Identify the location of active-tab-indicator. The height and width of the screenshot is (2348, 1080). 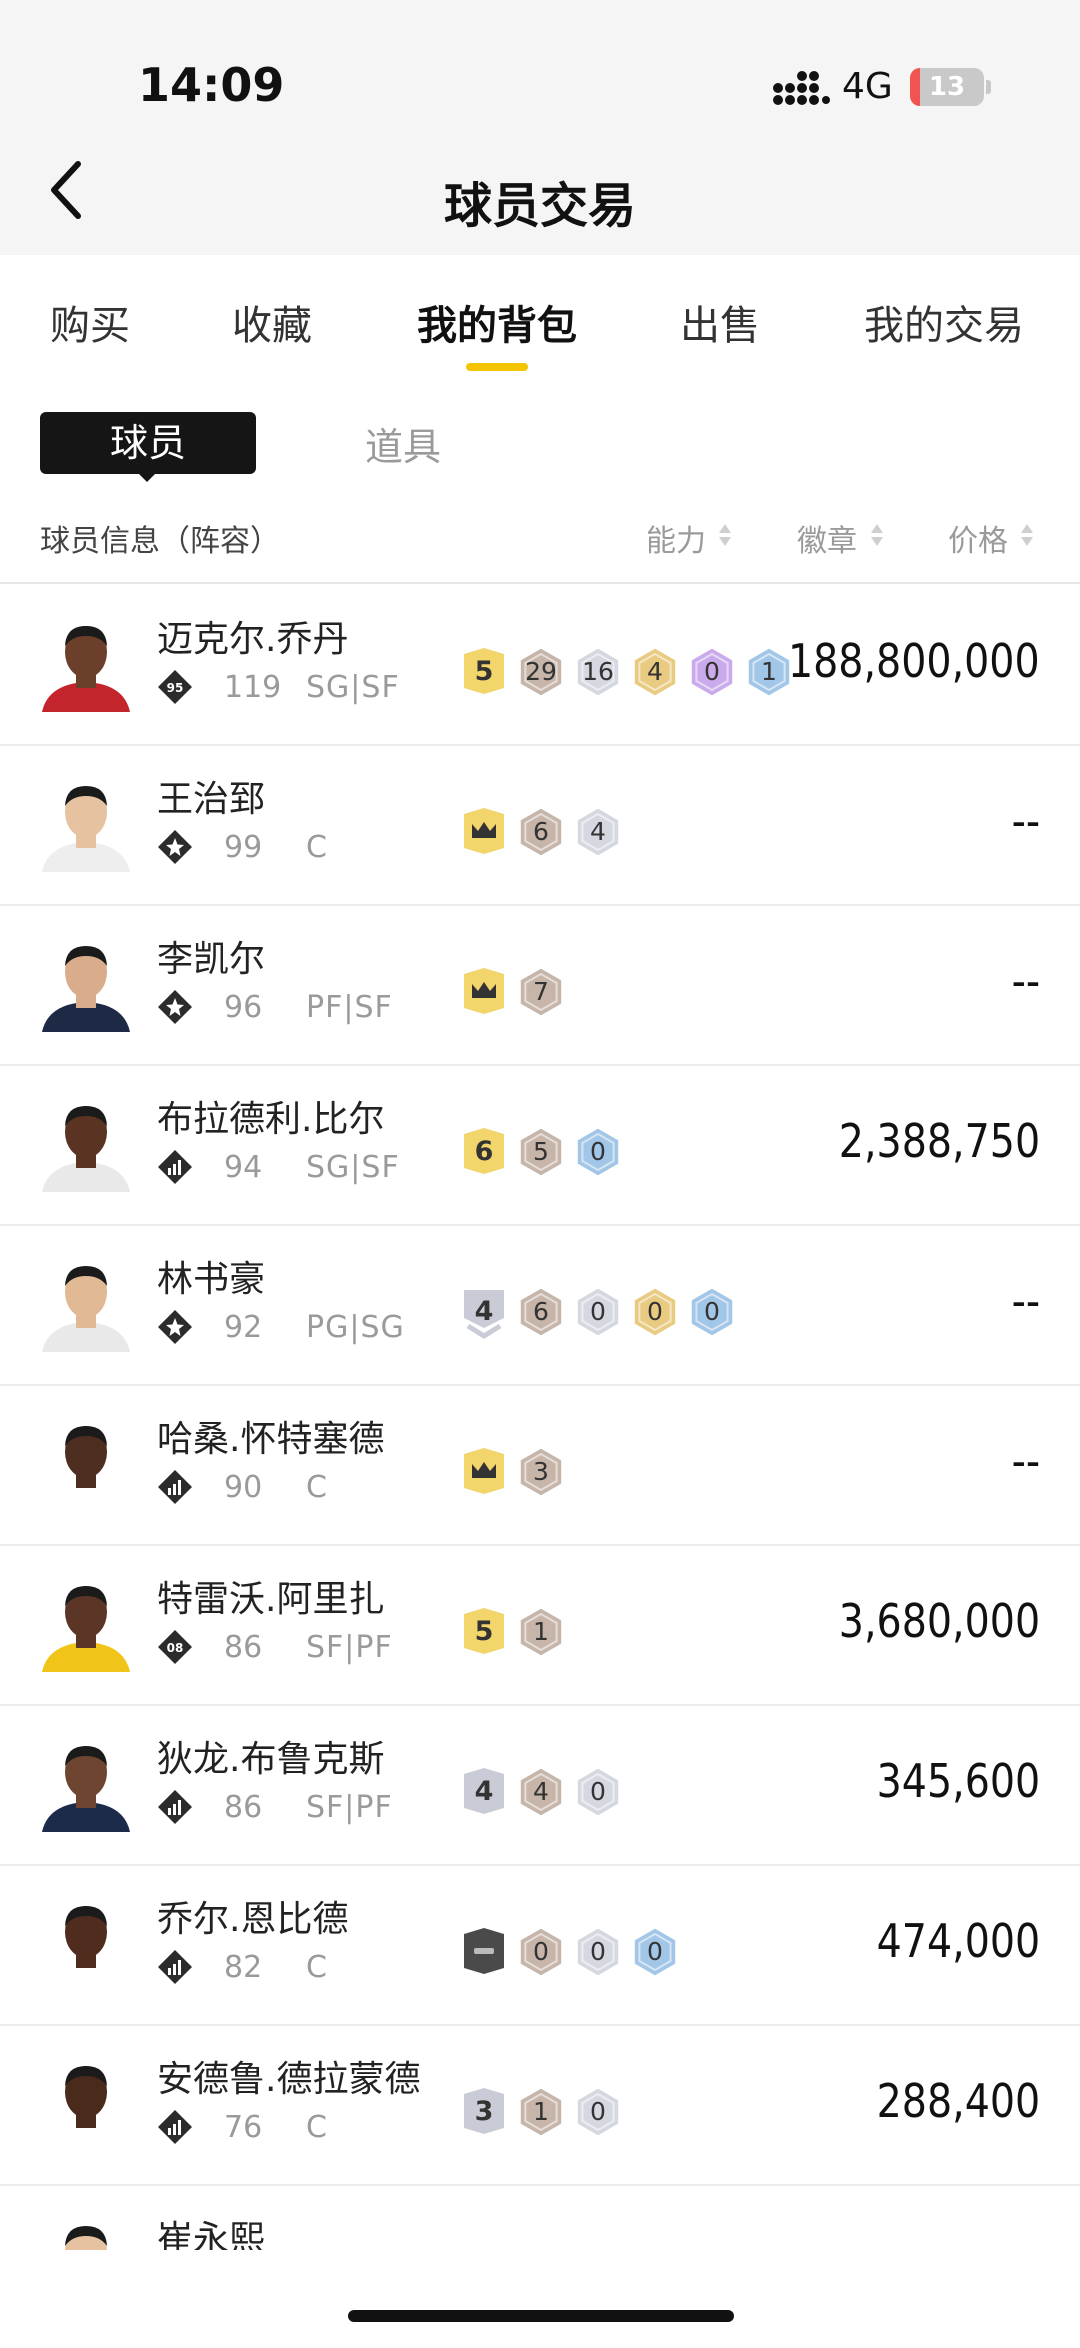
(497, 367).